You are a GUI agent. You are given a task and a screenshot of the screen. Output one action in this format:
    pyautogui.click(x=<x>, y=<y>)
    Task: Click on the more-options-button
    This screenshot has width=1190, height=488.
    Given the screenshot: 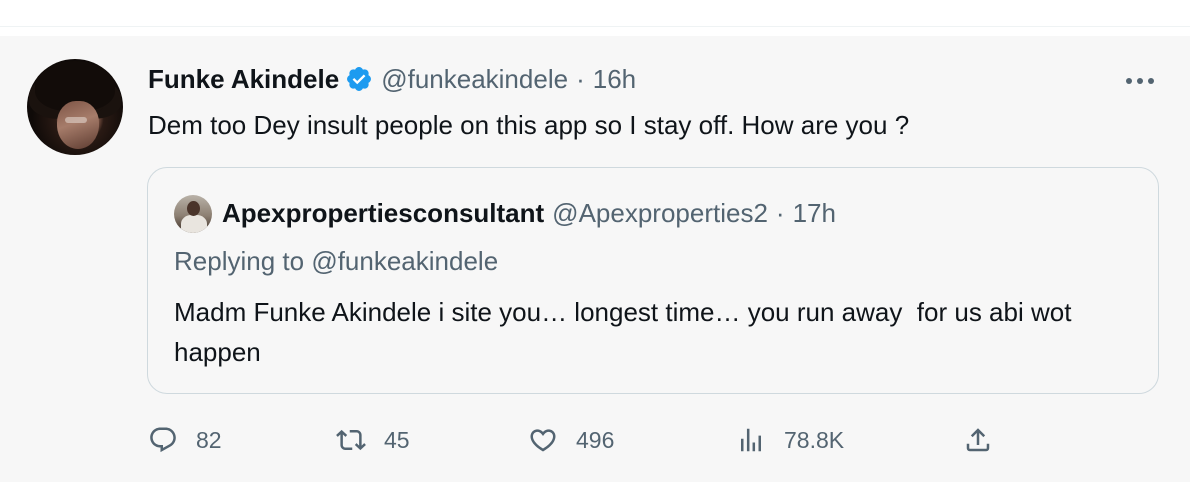 What is the action you would take?
    pyautogui.click(x=1140, y=81)
    